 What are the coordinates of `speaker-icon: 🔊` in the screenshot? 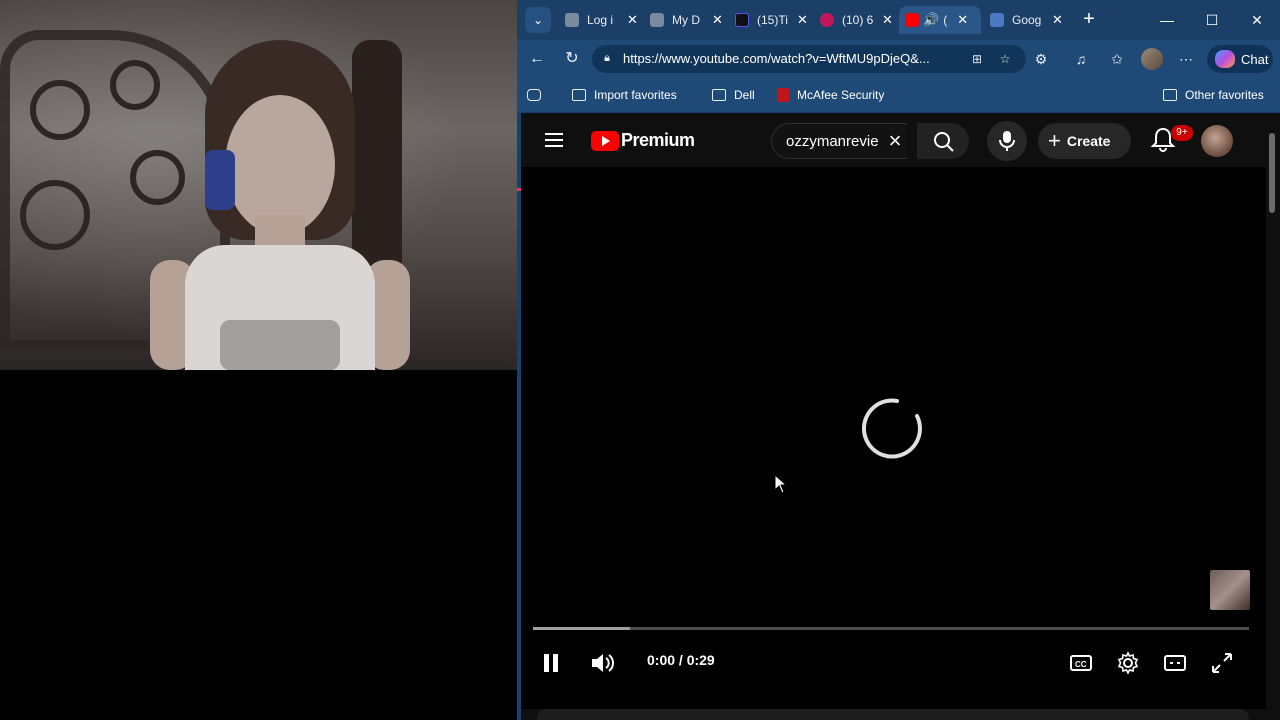 It's located at (931, 20).